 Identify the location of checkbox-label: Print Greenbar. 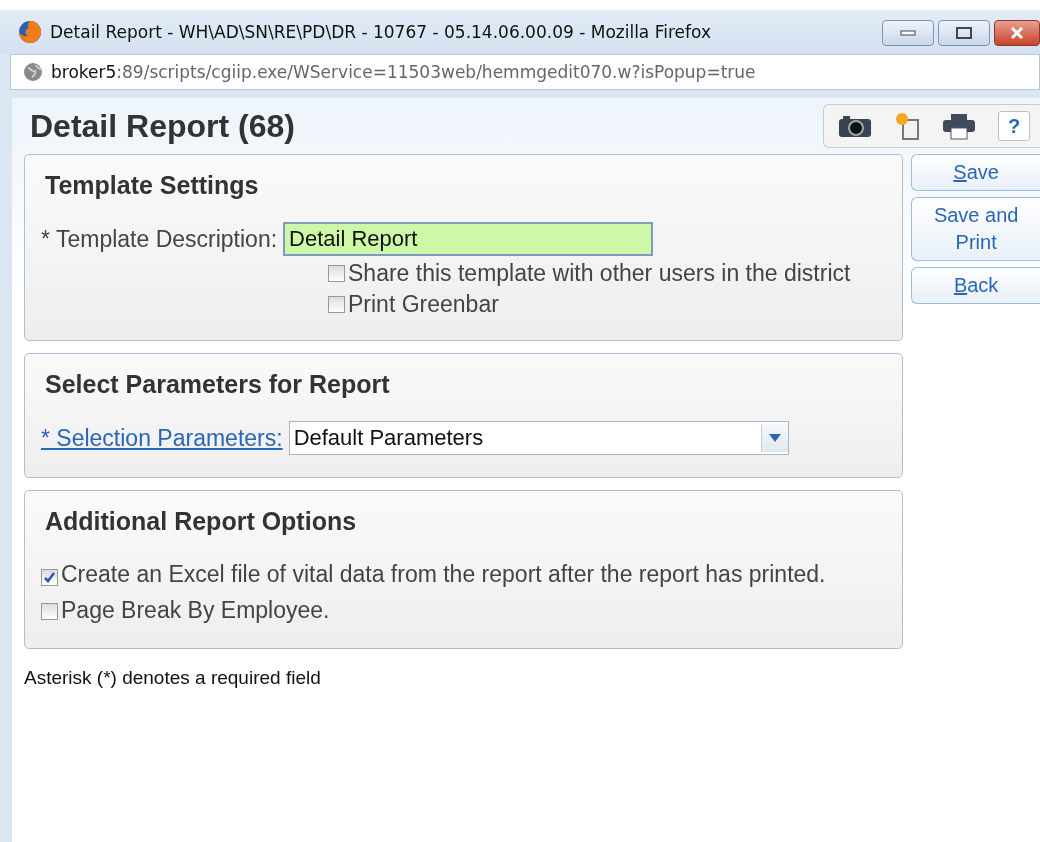
(423, 304).